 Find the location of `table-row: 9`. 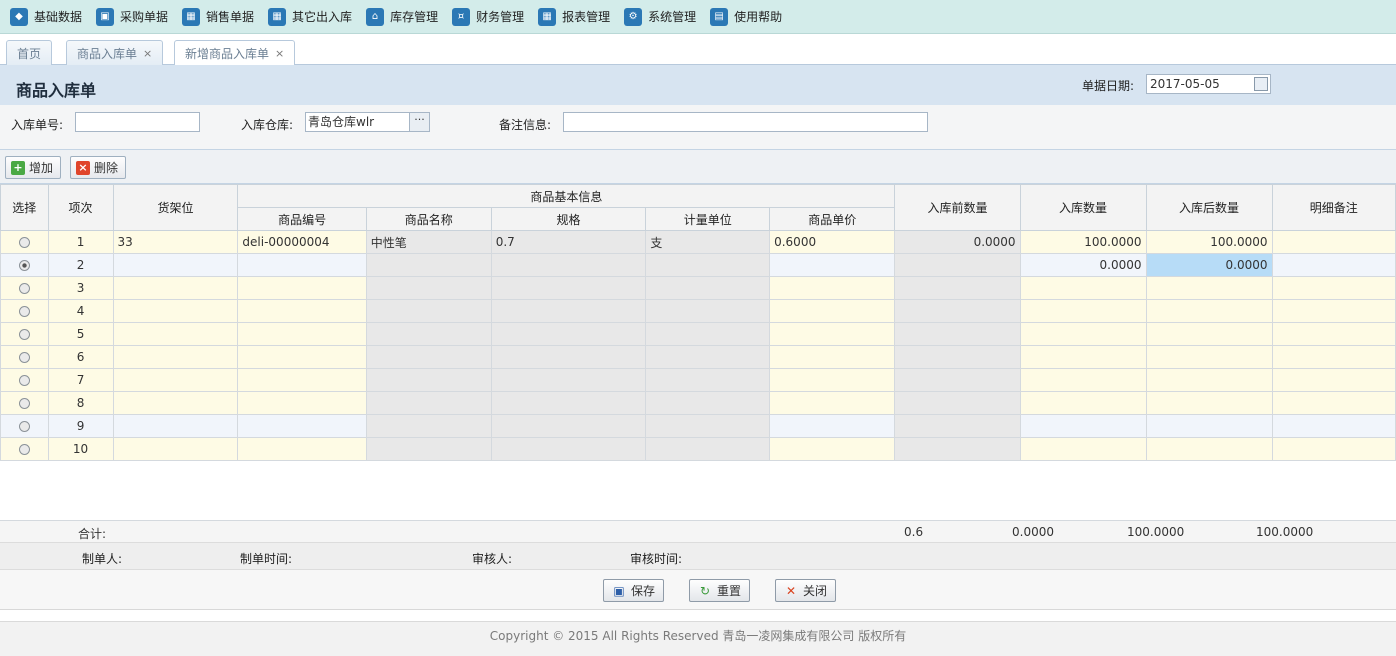

table-row: 9 is located at coordinates (698, 426).